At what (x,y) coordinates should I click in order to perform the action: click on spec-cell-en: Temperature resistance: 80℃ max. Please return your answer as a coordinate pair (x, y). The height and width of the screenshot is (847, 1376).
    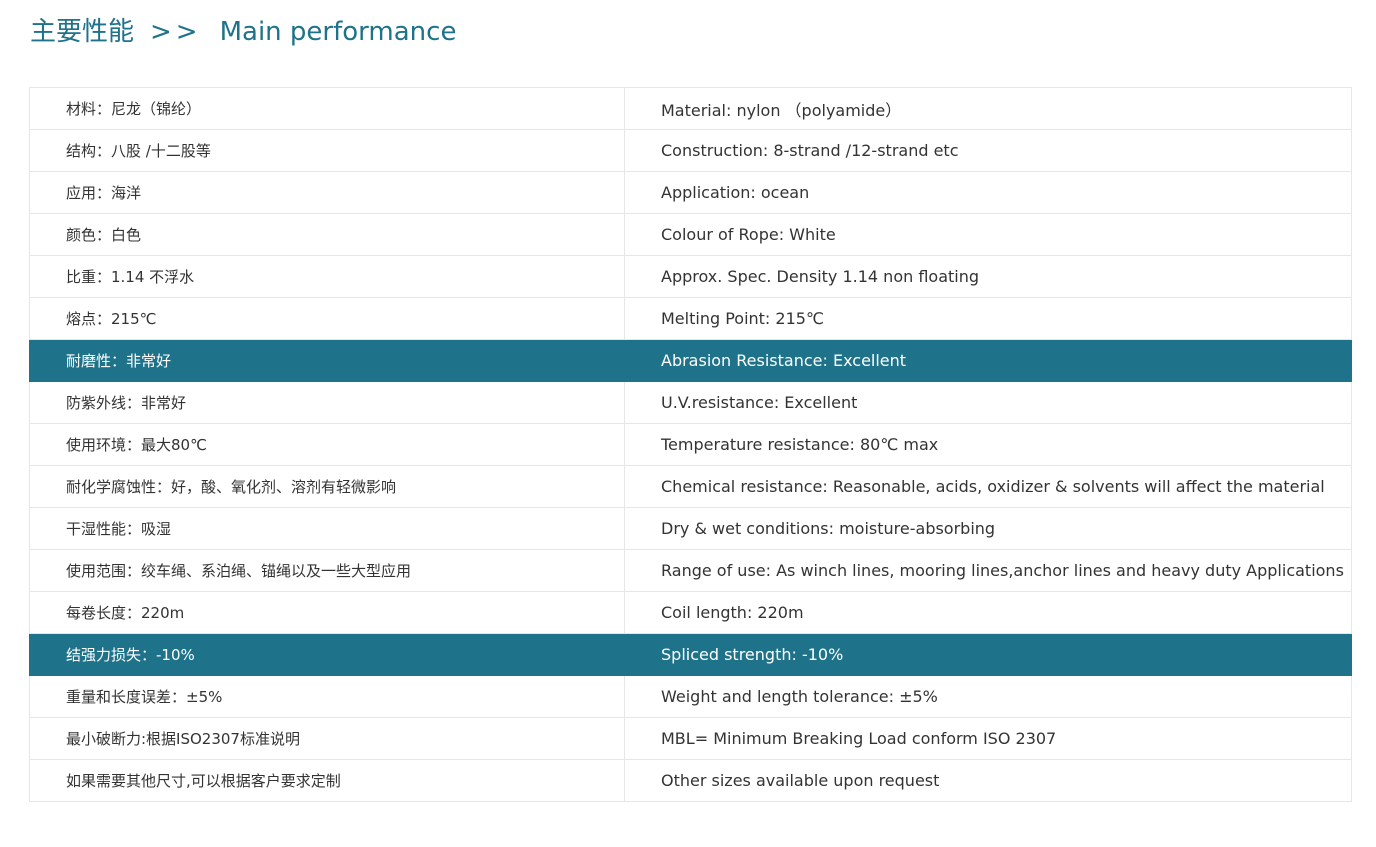
    Looking at the image, I should click on (988, 444).